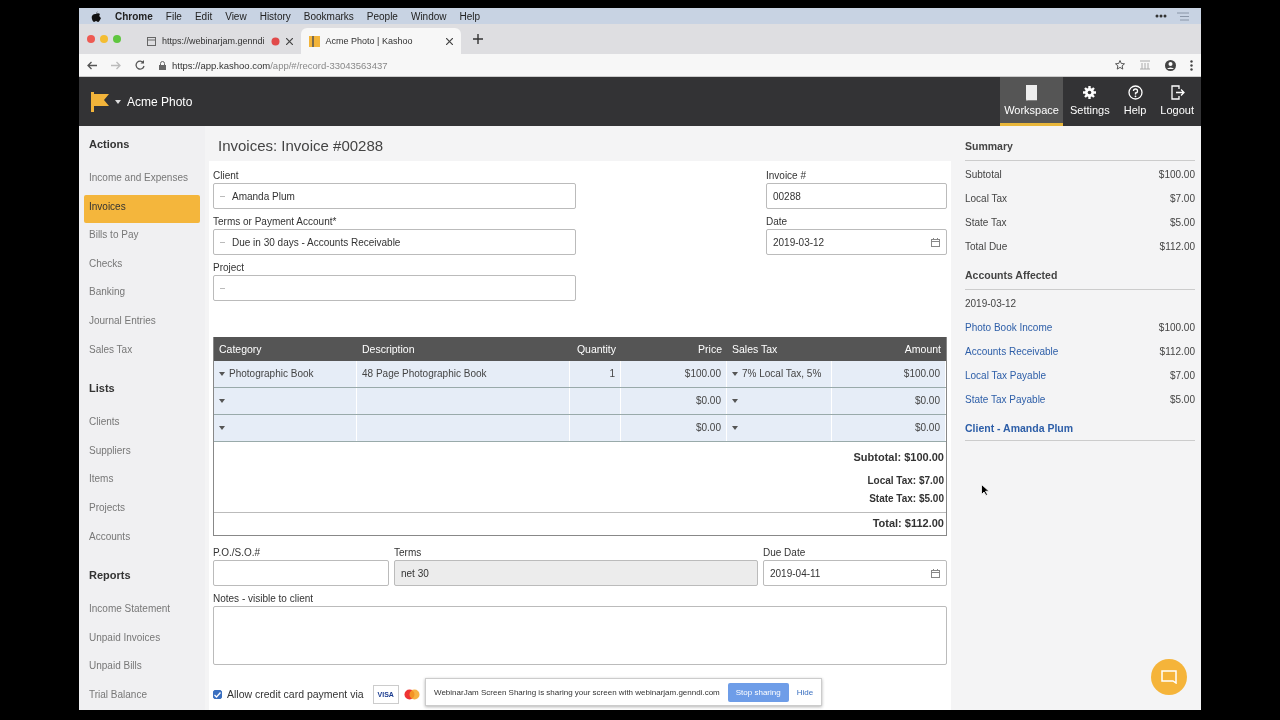  What do you see at coordinates (1177, 101) in the screenshot?
I see `logout-button: Logout` at bounding box center [1177, 101].